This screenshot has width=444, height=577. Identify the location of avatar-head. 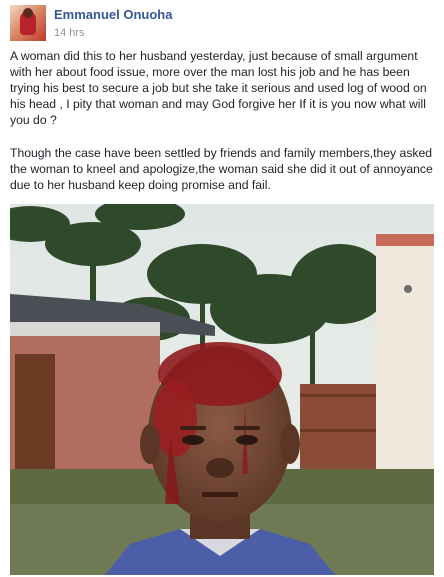
(28, 13).